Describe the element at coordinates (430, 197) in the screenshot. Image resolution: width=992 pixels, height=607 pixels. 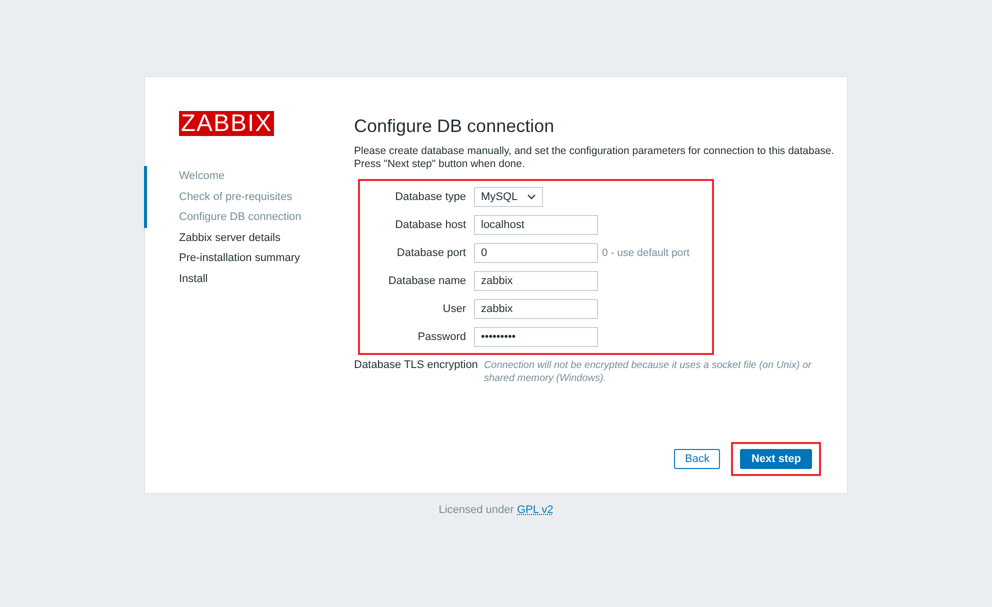
I see `field-label: Database type` at that location.